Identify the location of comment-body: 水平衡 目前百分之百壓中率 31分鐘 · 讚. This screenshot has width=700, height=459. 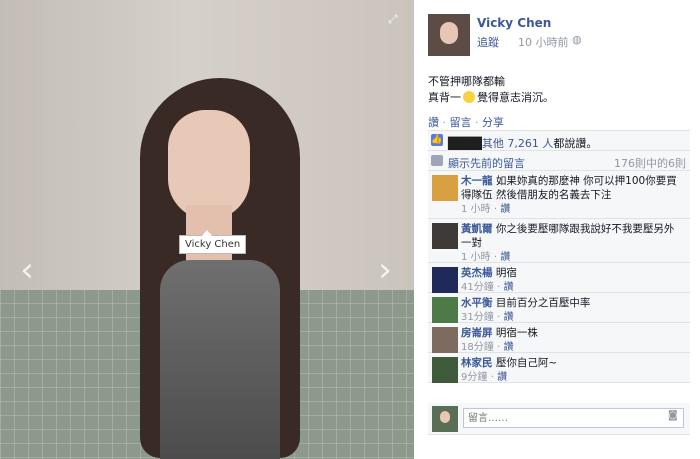
(571, 310).